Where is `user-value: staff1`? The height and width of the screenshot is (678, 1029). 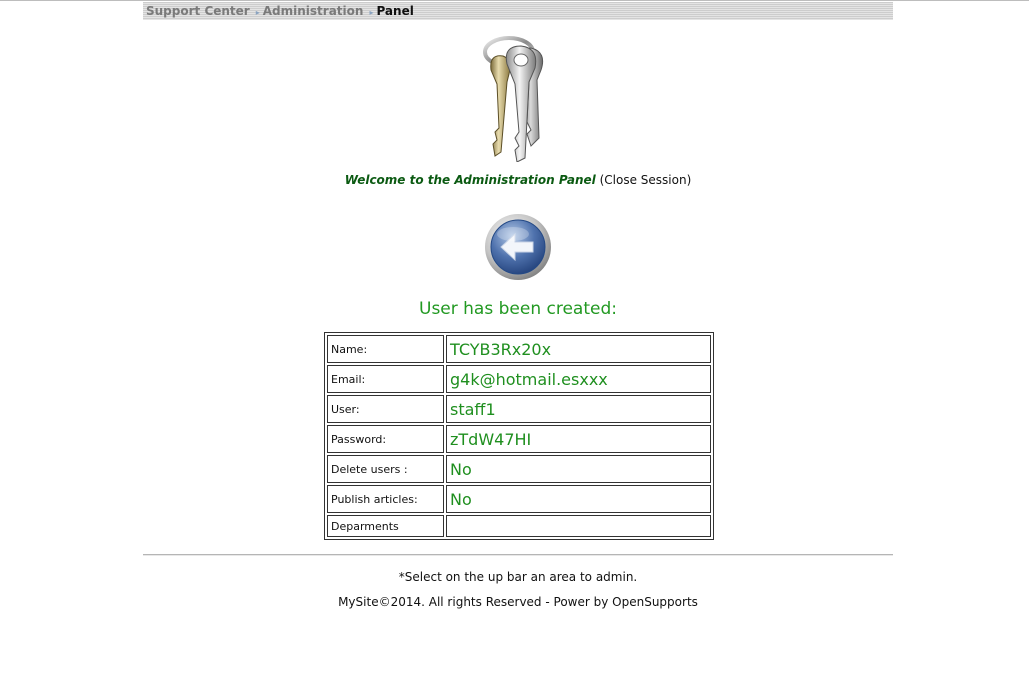 user-value: staff1 is located at coordinates (578, 409).